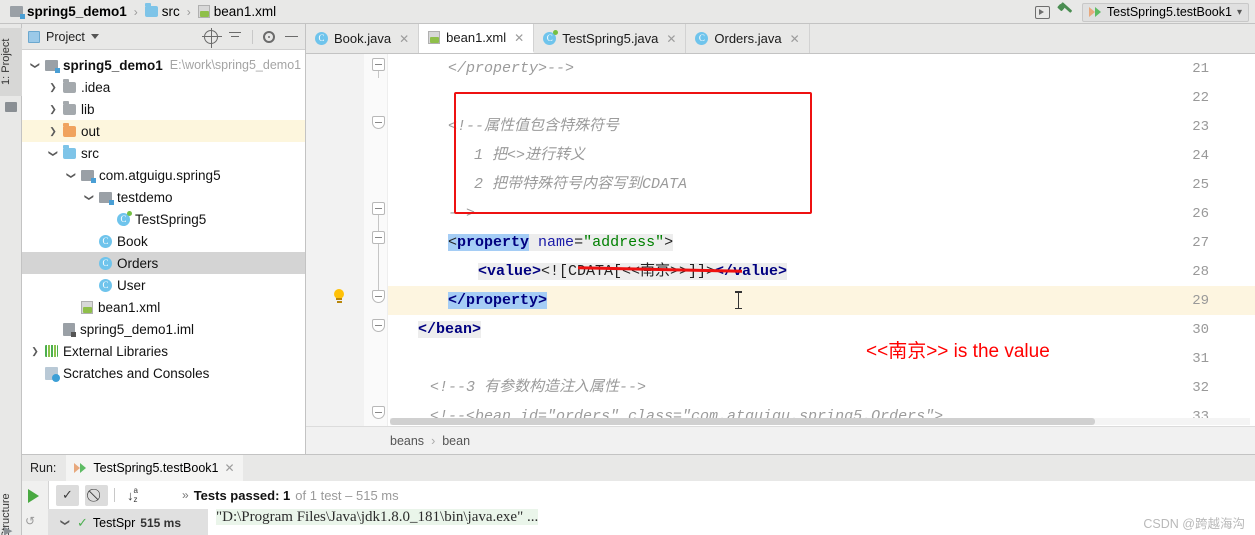 The image size is (1255, 535). I want to click on code-line-21: </property>-->, so click(511, 68).